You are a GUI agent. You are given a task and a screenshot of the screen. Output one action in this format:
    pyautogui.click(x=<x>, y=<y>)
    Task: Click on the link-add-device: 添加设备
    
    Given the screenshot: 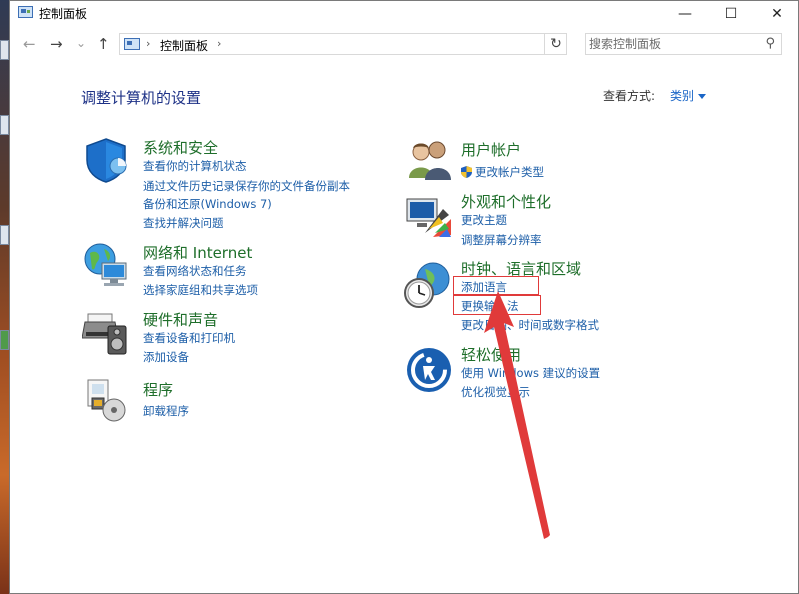 What is the action you would take?
    pyautogui.click(x=166, y=357)
    